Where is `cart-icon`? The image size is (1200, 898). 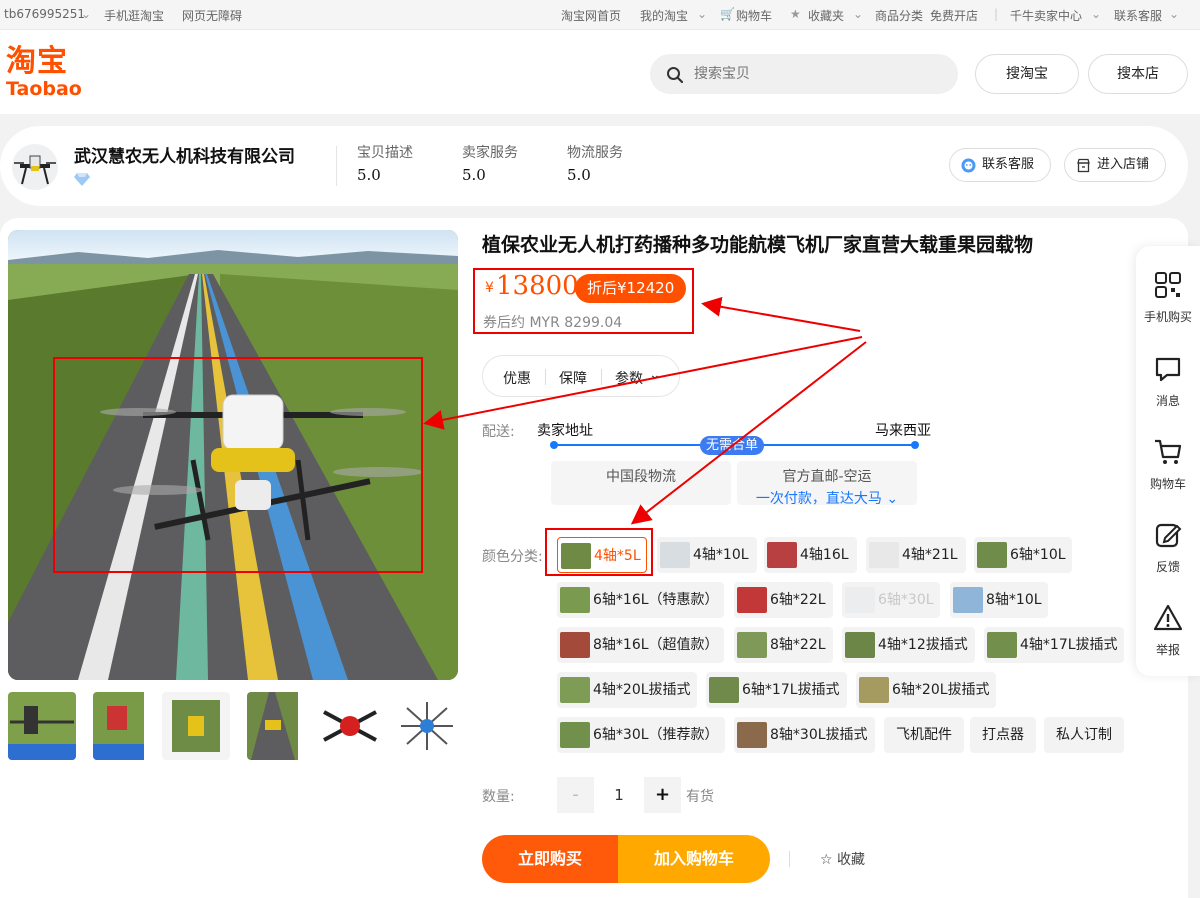
cart-icon is located at coordinates (1168, 451).